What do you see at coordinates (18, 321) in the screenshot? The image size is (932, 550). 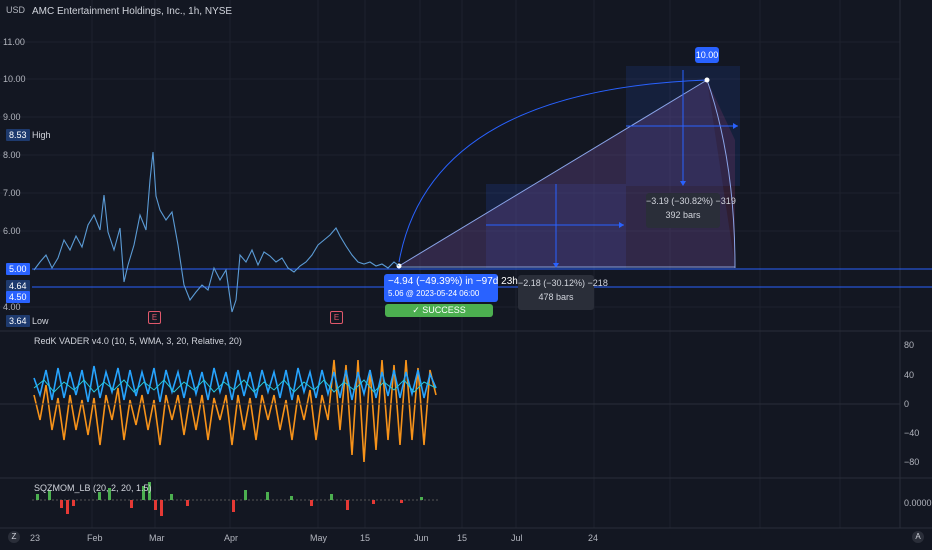 I see `low-price-tag: 3.64` at bounding box center [18, 321].